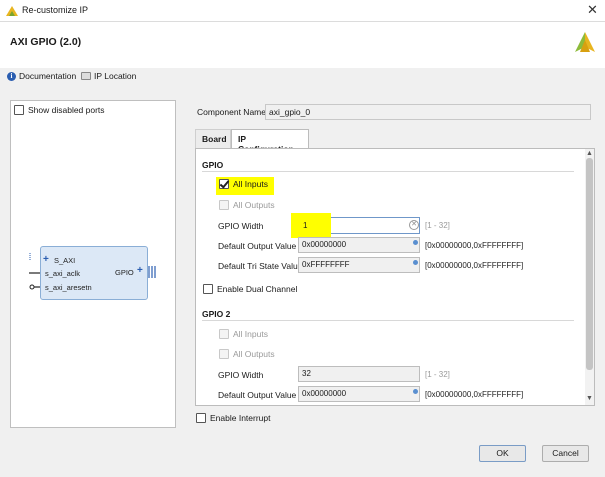 Image resolution: width=605 pixels, height=477 pixels. Describe the element at coordinates (305, 225) in the screenshot. I see `gpio-width-value: 1` at that location.